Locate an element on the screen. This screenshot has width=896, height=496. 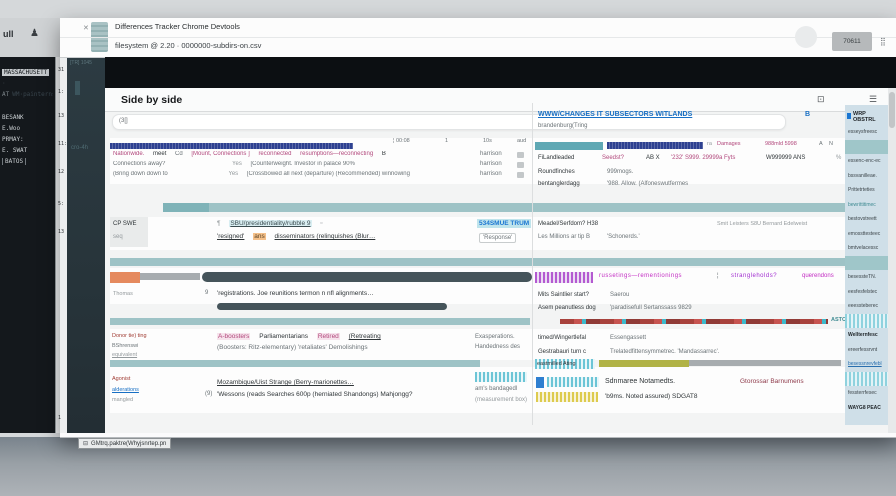
meta-text: (measurement box) is located at coordinates (501, 400).